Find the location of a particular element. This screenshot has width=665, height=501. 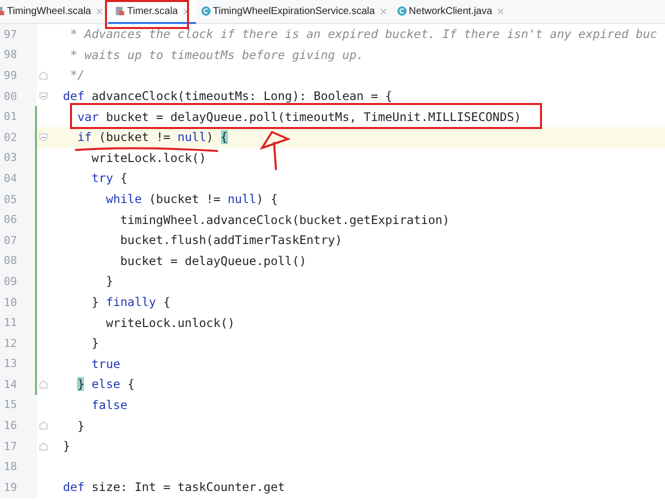

code-comment: * Advances the clock if there is an expired bucket. If there isn't any expired buc is located at coordinates (363, 34).